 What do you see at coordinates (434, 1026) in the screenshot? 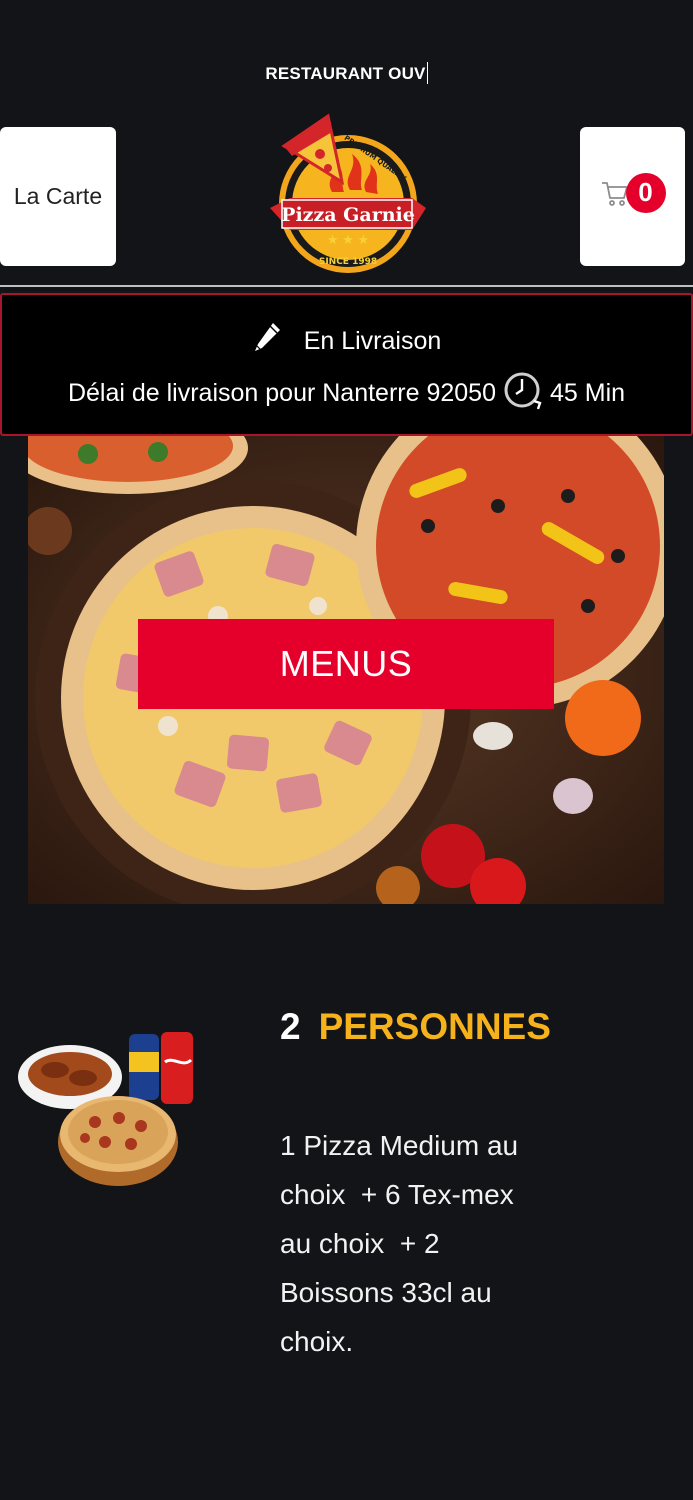
I see `combo-title-word: PERSONNES` at bounding box center [434, 1026].